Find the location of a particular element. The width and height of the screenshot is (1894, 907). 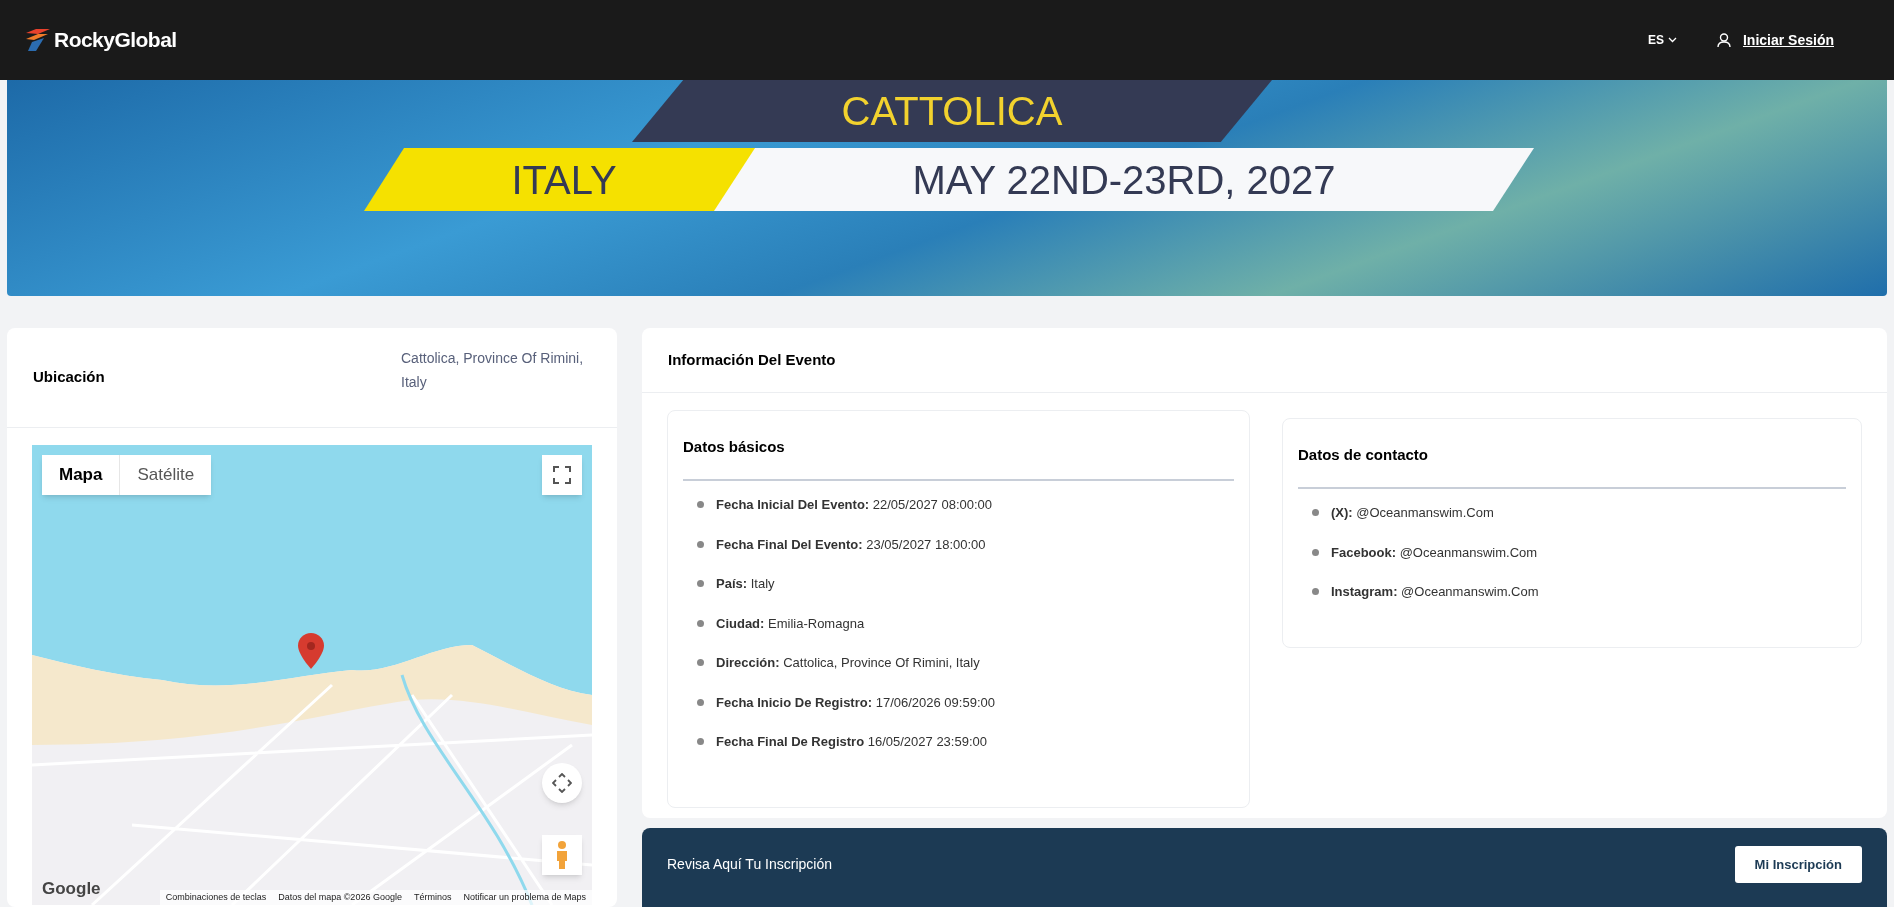

map-attribution-link: Notificar un problema de Maps is located at coordinates (524, 897).